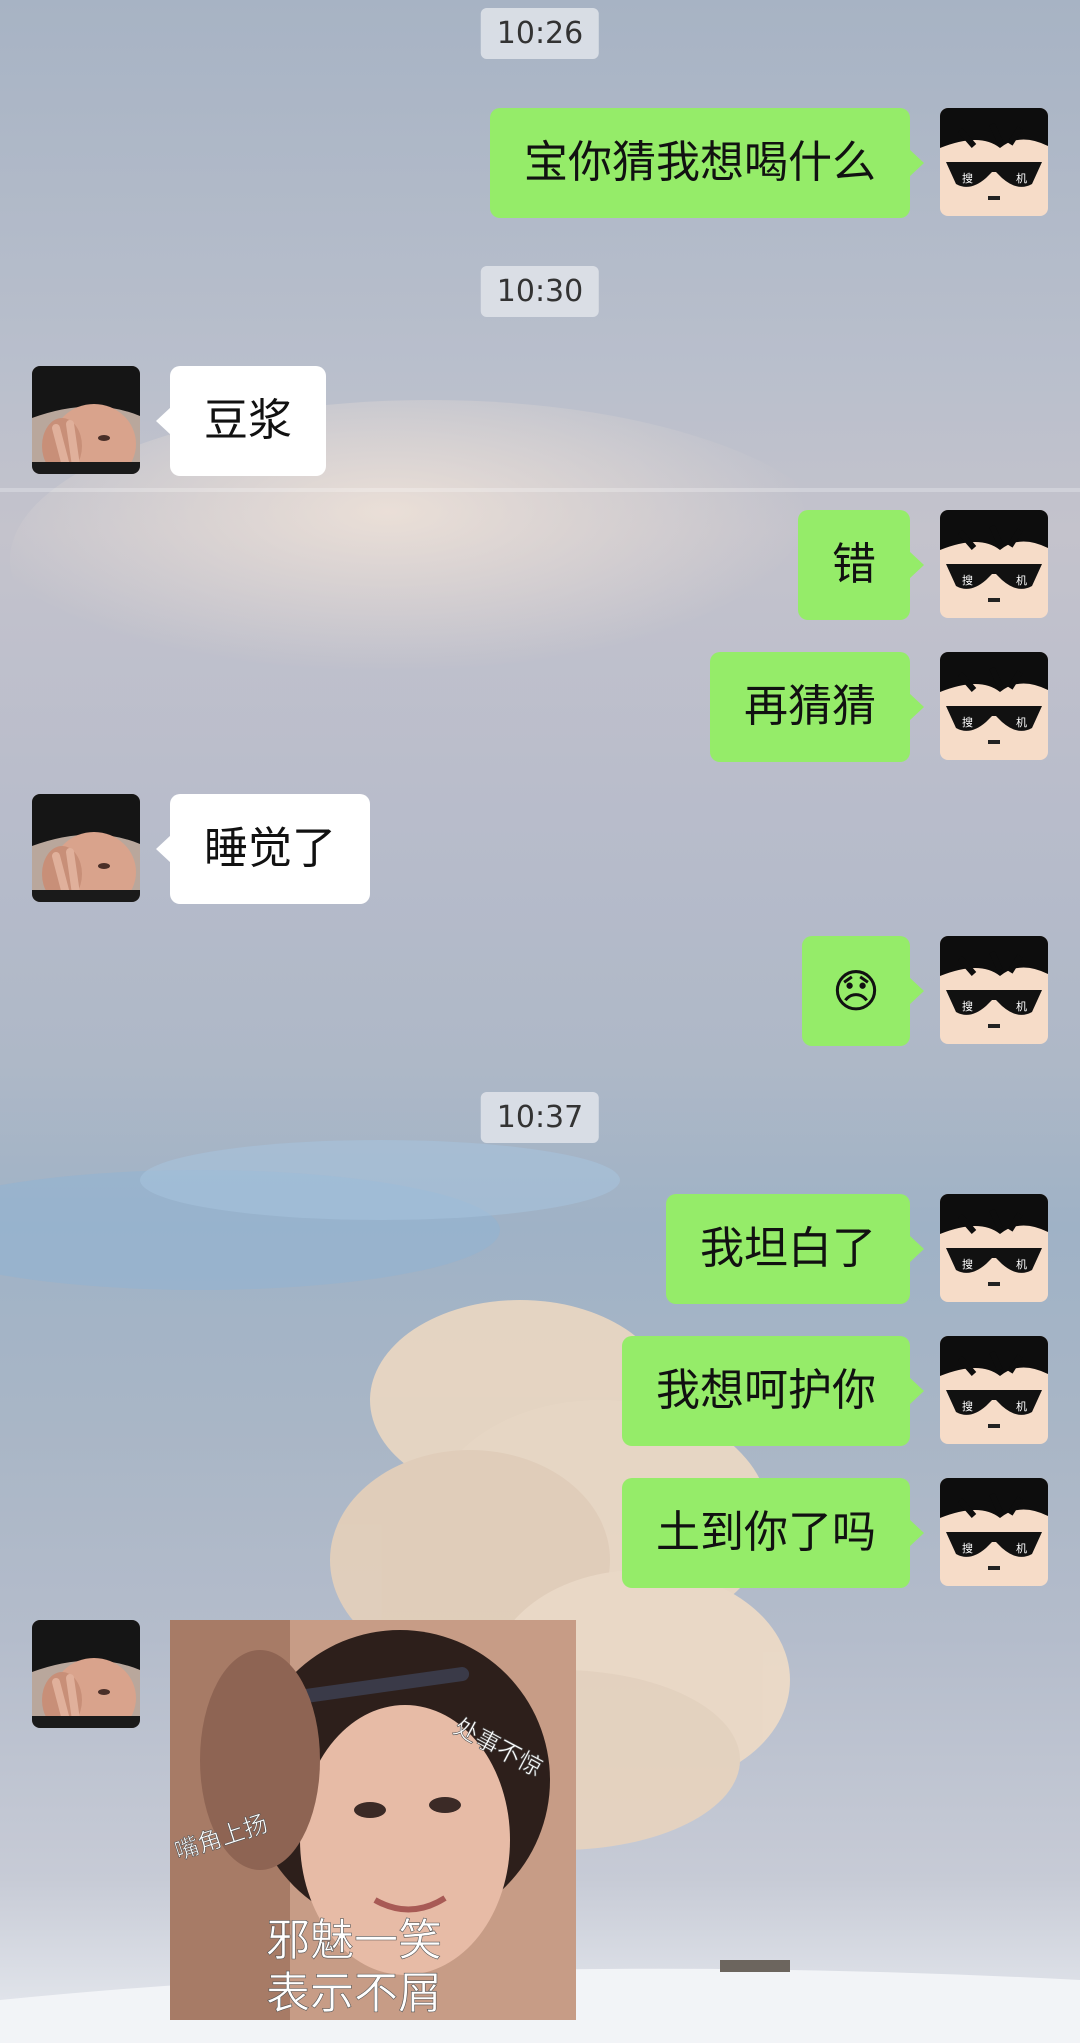 The image size is (1080, 2043). Describe the element at coordinates (773, 1391) in the screenshot. I see `sent-message-bubble: 我想呵护你` at that location.